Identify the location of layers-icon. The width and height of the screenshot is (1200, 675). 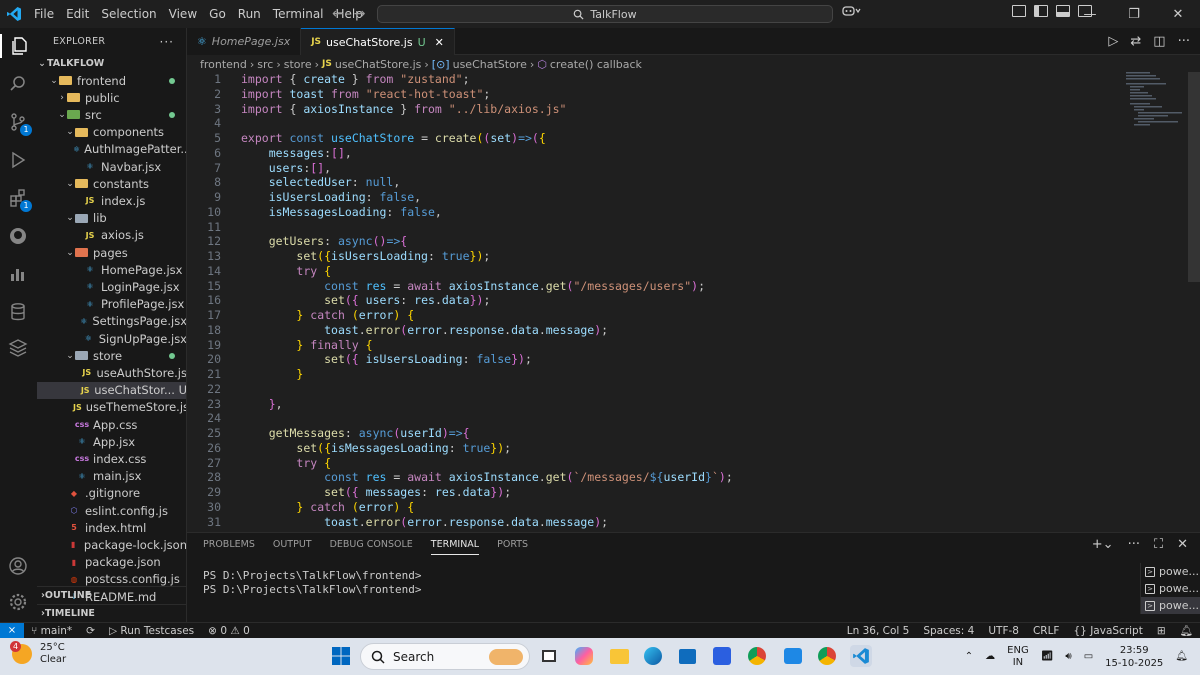
(18, 348).